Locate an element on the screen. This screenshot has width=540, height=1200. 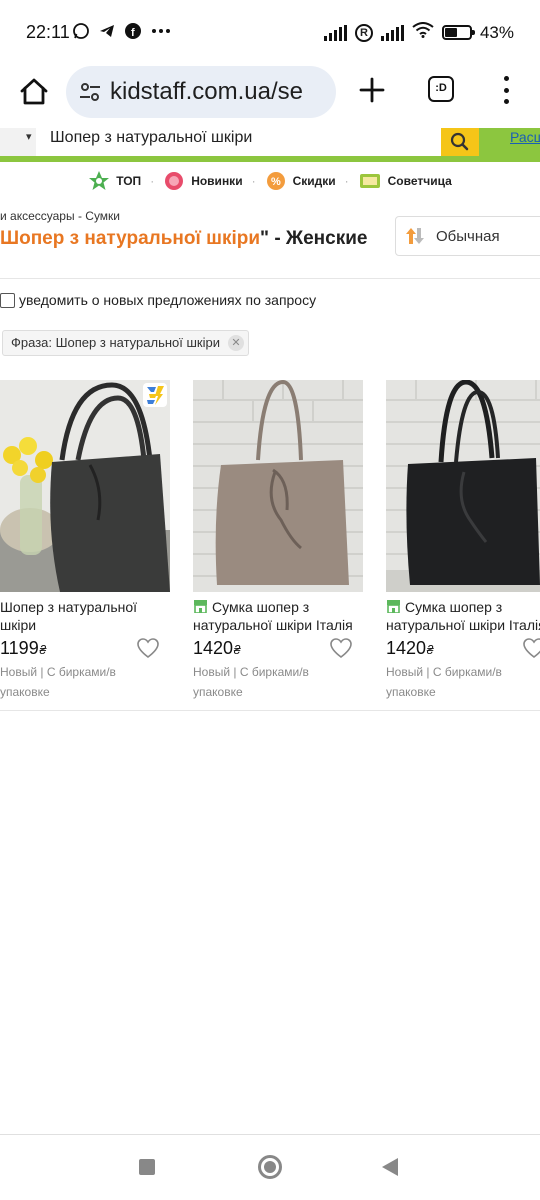
home-icon is located at coordinates (34, 91).